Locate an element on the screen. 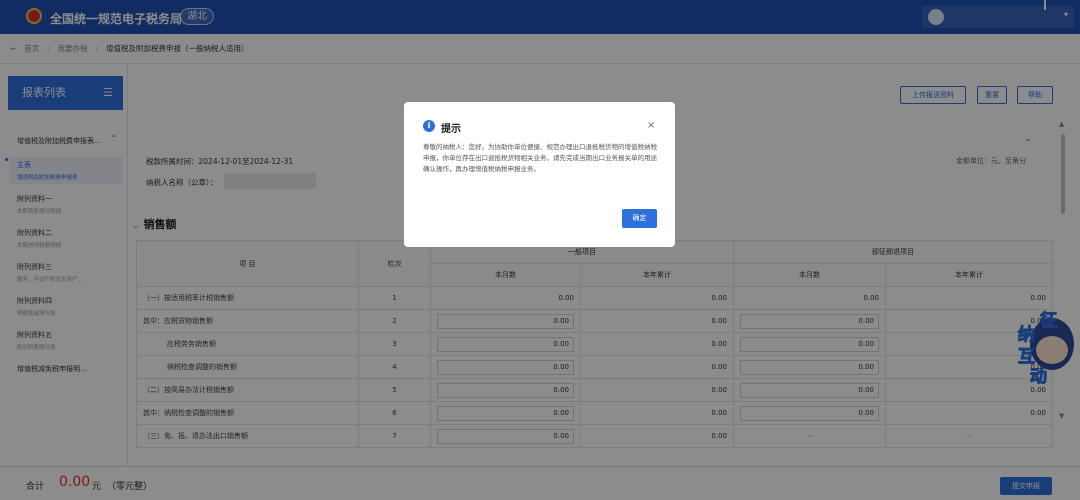 The image size is (1080, 500). dialog-title: 提示 is located at coordinates (451, 129).